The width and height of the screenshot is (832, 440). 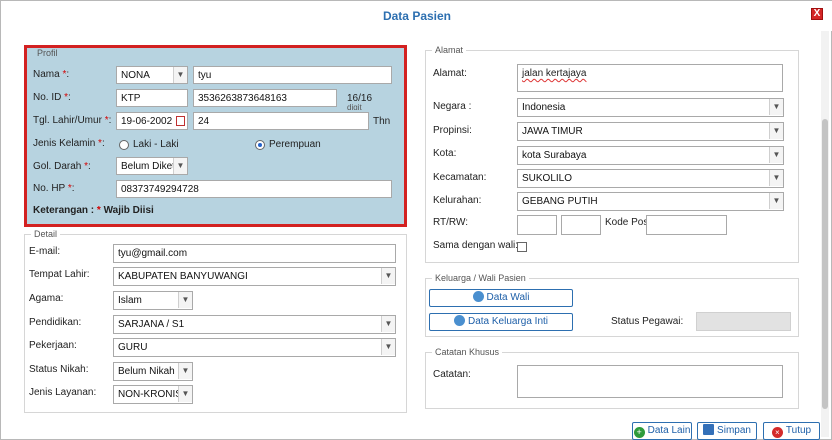 I want to click on vertical-scrollbar, so click(x=825, y=234).